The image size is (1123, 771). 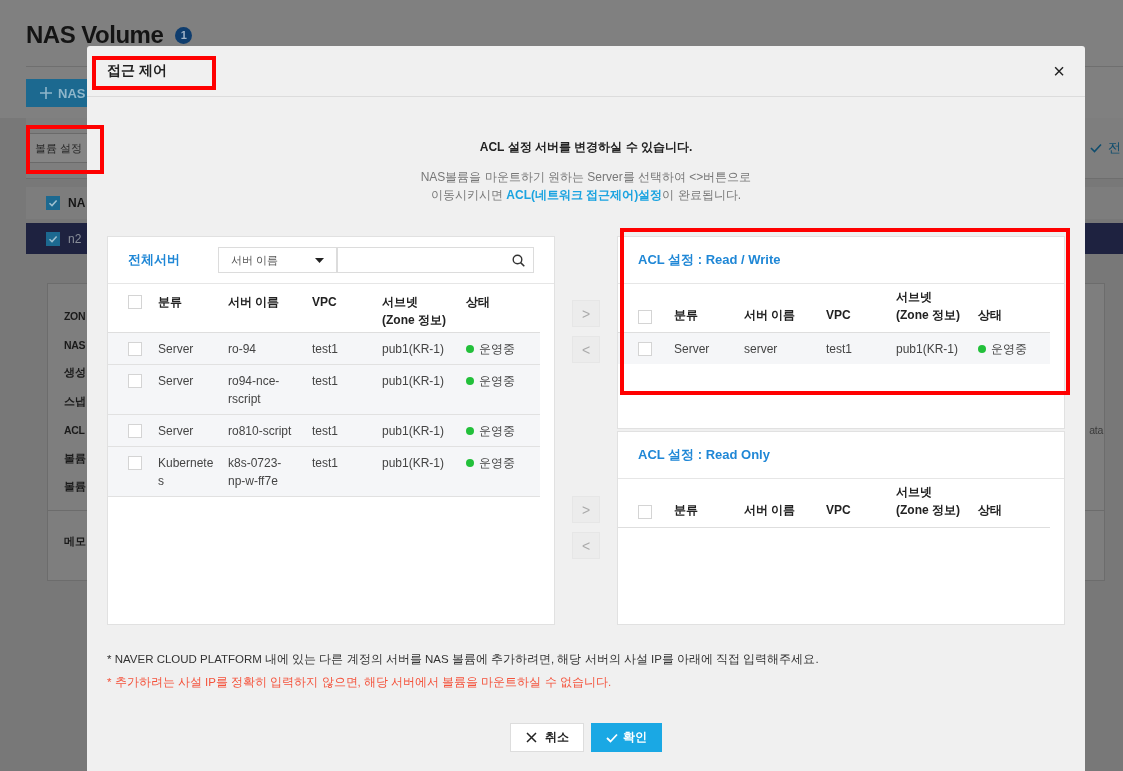 I want to click on settings-button: 볼륨 설정, so click(x=59, y=148).